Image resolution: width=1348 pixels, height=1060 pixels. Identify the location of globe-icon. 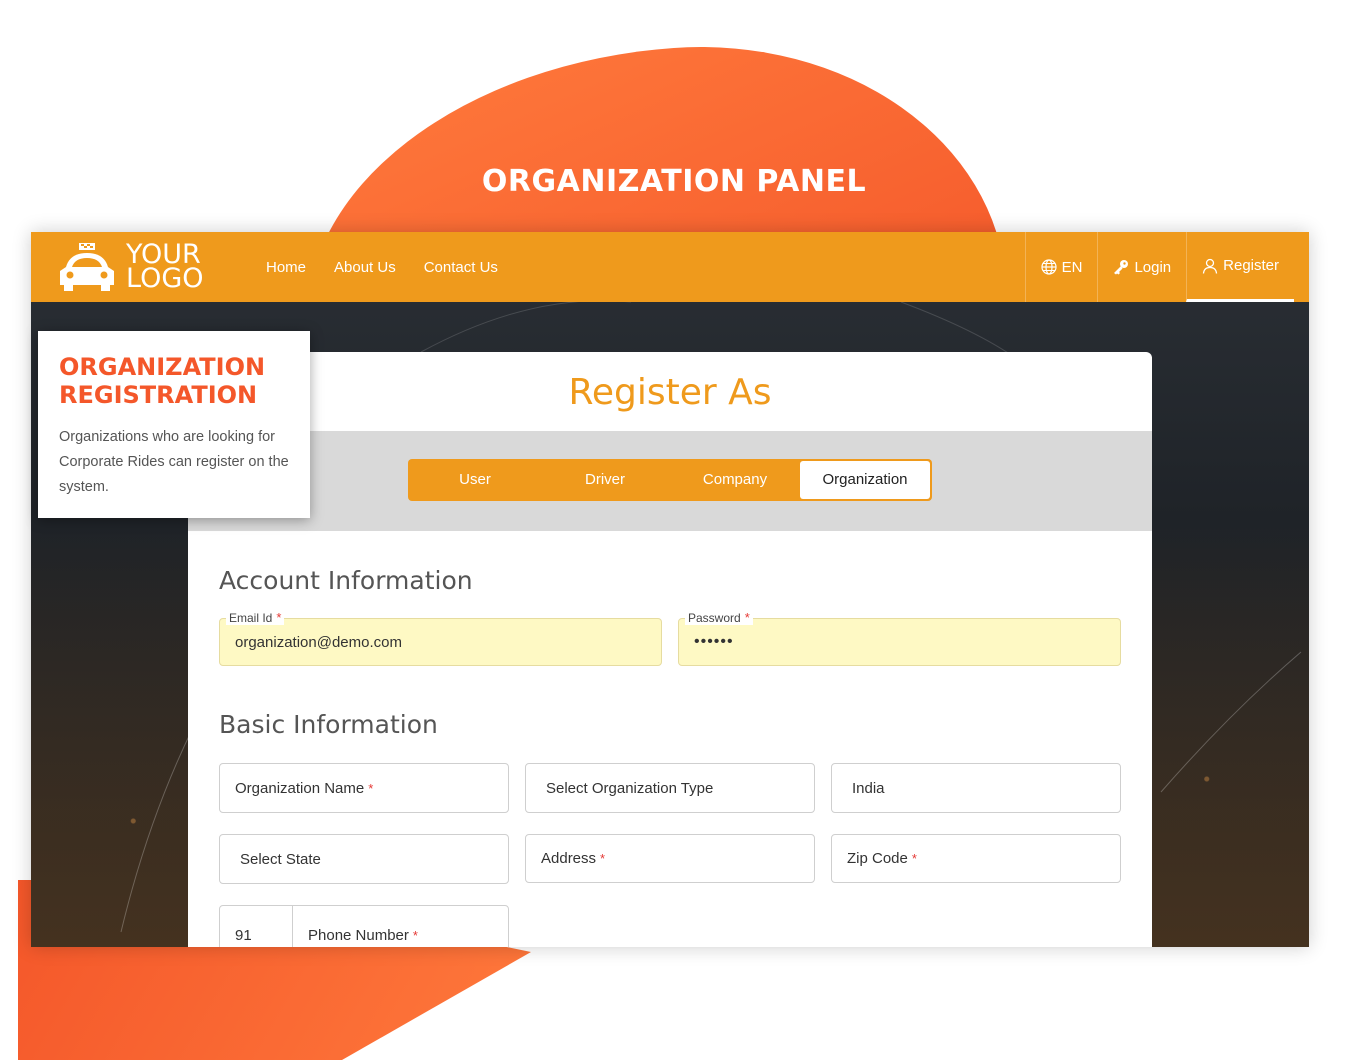
(1048, 267).